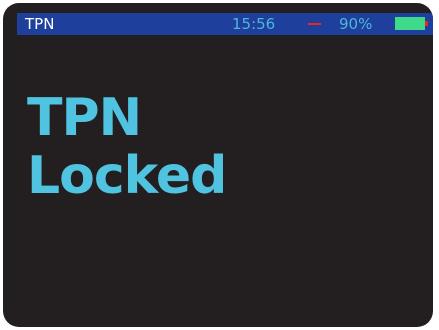 The height and width of the screenshot is (330, 439). What do you see at coordinates (84, 118) in the screenshot?
I see `message-line-1: TPN` at bounding box center [84, 118].